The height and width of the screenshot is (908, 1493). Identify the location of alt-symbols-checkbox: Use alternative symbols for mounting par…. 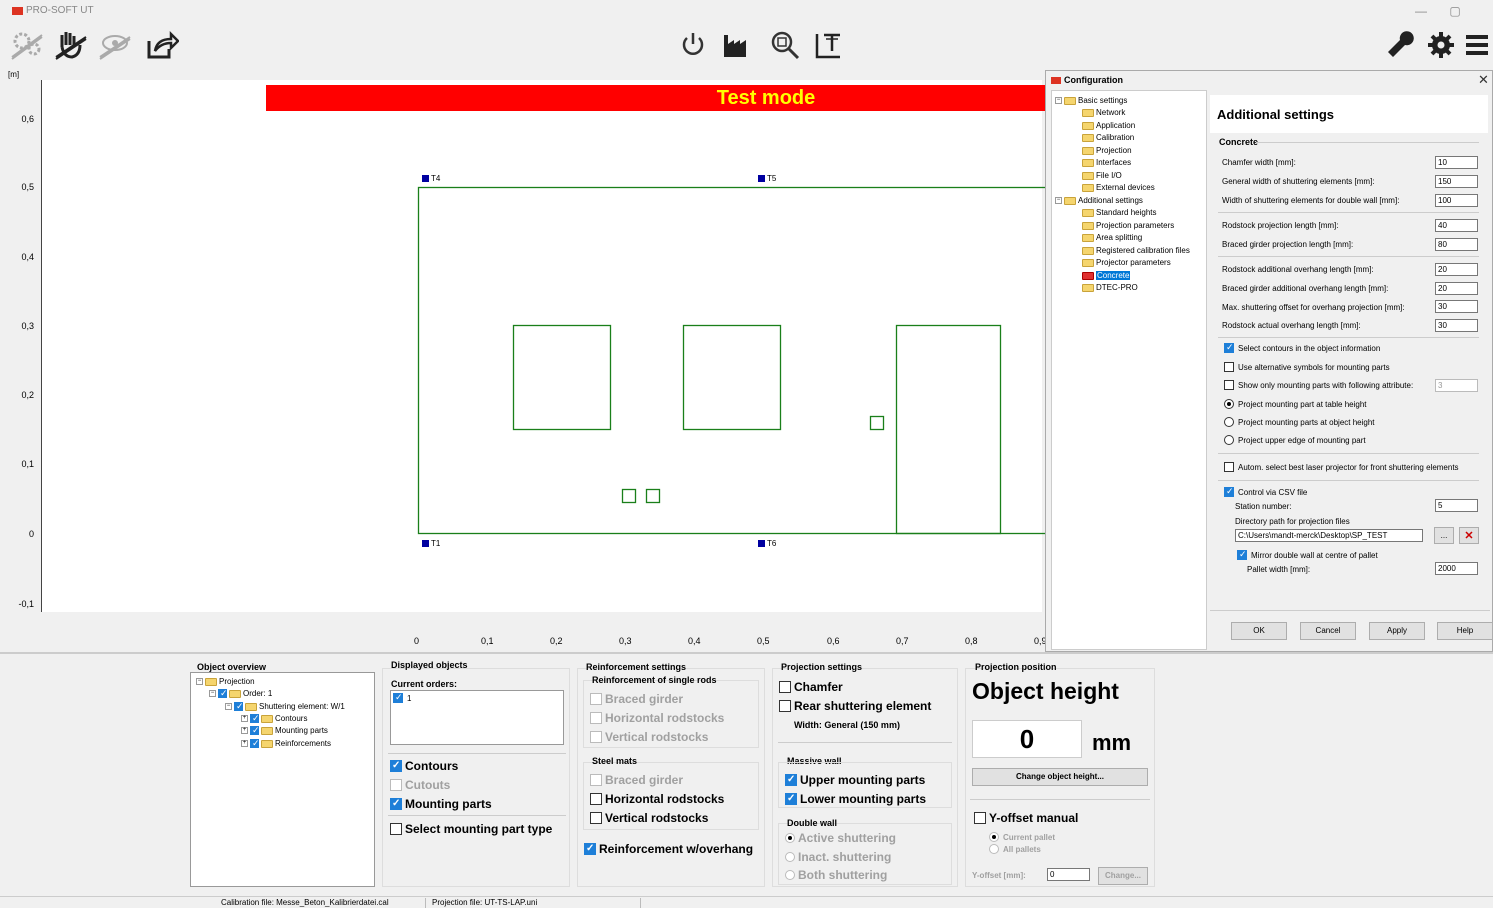
(1307, 367).